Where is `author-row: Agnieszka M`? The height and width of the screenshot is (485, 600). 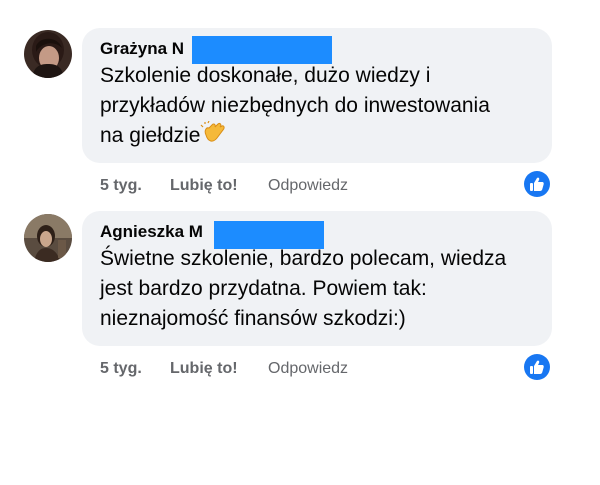
author-row: Agnieszka M is located at coordinates (317, 235).